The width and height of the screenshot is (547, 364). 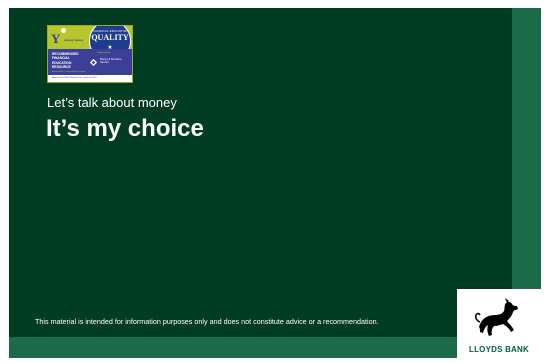 I want to click on young-money-dot-icon, so click(x=63, y=30).